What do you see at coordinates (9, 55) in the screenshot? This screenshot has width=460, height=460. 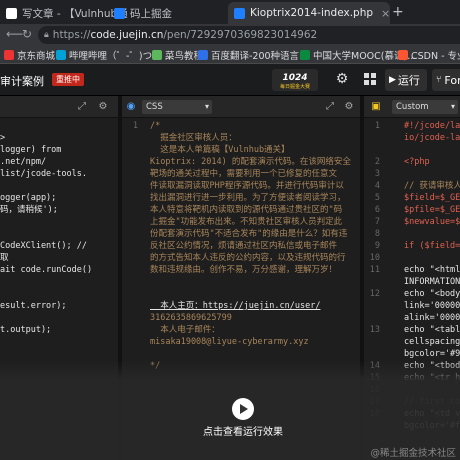 I see `jd-icon` at bounding box center [9, 55].